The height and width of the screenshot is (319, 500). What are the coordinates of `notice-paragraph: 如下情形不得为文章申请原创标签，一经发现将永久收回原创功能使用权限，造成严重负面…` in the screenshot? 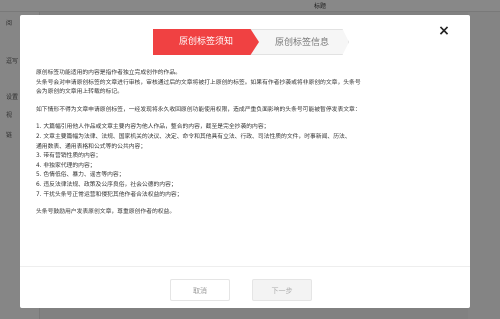 It's located at (198, 109).